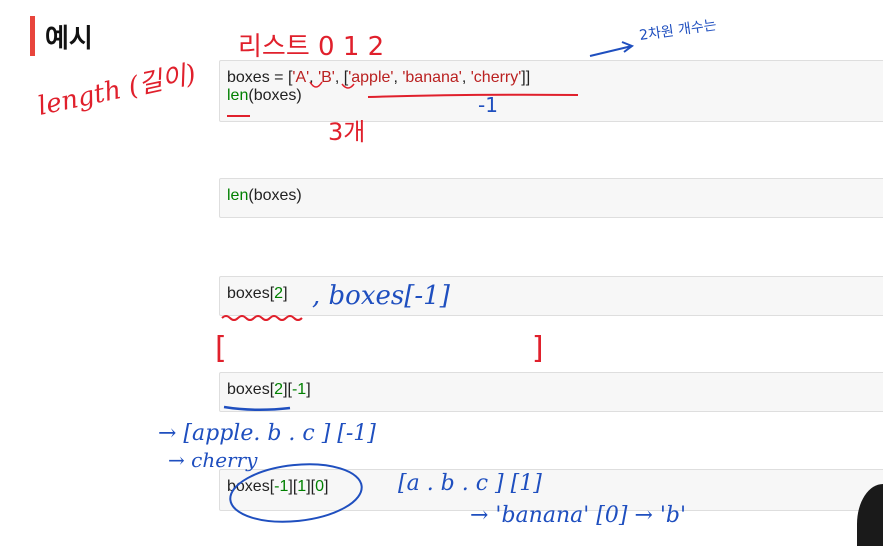 The image size is (883, 546). Describe the element at coordinates (554, 487) in the screenshot. I see `code-line: boxes[-1][1][0]` at that location.